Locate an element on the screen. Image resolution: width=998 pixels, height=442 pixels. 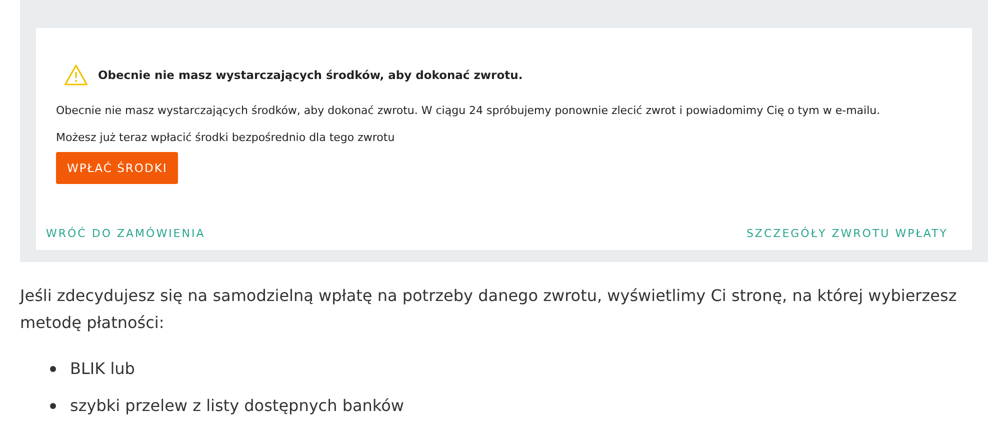
notice-message: Obecnie nie masz wystarczających środków, aby dokonać zwrotu. W ciągu 24 spróbujemy ponownie zlecić zwrot i powiadomimy Cię o tym w e-mailu. is located at coordinates (469, 110).